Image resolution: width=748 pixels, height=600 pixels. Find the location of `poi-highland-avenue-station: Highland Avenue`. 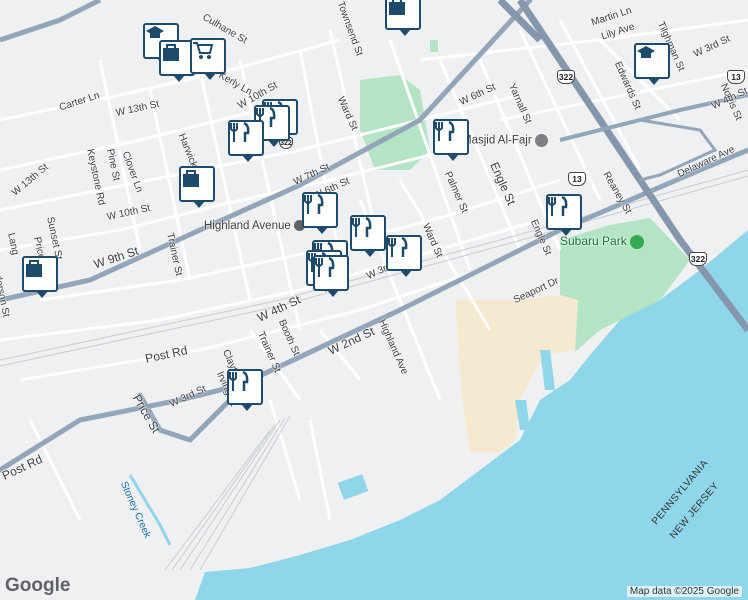

poi-highland-avenue-station: Highland Avenue is located at coordinates (254, 226).